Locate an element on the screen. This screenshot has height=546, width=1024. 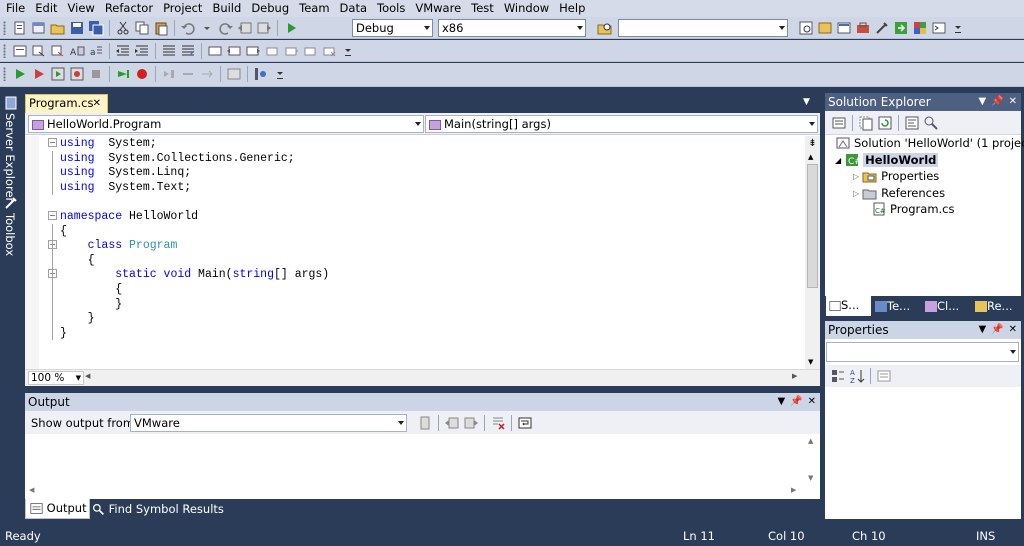
decrease-indent-icon is located at coordinates (123, 51).